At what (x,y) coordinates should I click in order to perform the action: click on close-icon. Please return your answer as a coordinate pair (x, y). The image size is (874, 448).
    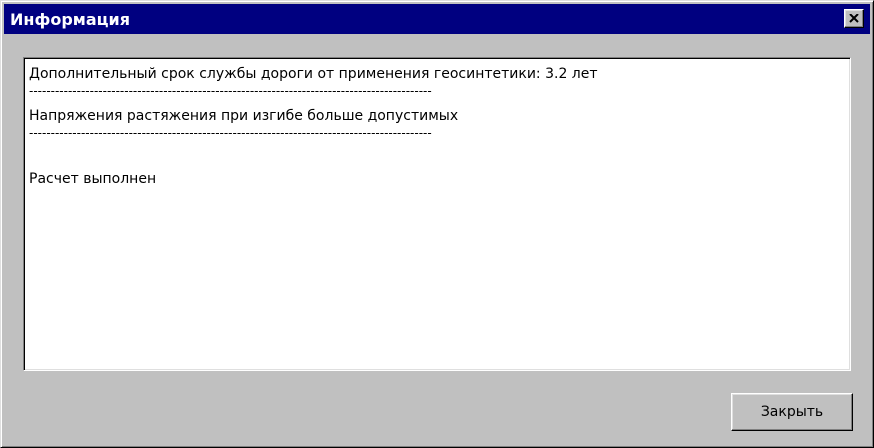
    Looking at the image, I should click on (854, 18).